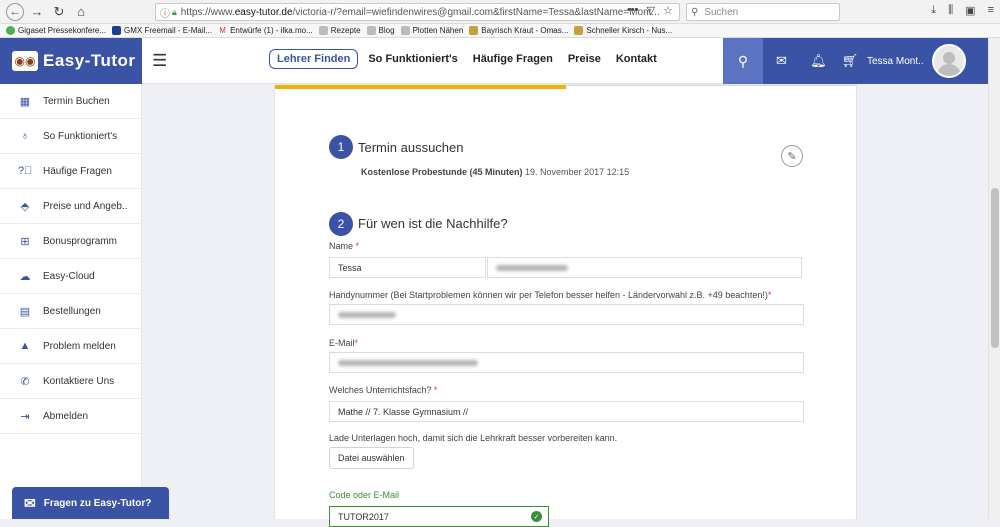 This screenshot has height=527, width=1000. What do you see at coordinates (165, 14) in the screenshot?
I see `info-icon: ⓘ` at bounding box center [165, 14].